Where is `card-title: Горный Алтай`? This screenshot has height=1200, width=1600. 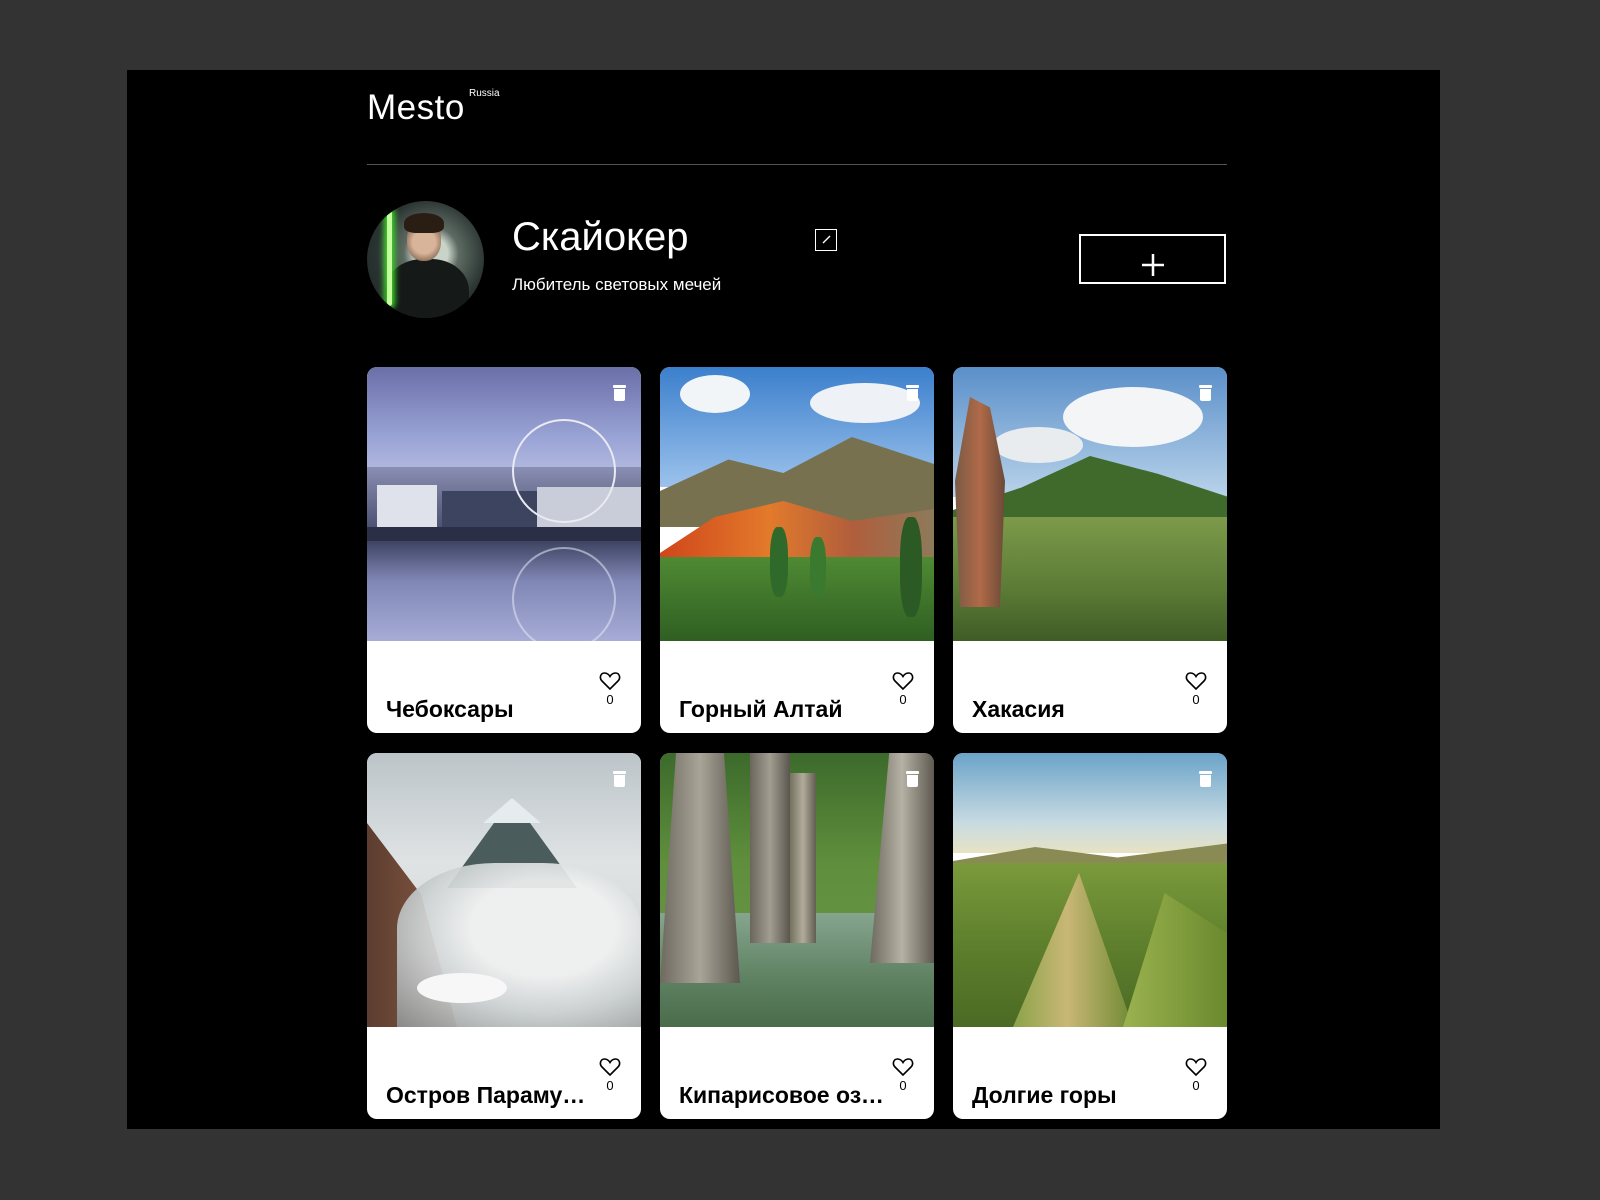 card-title: Горный Алтай is located at coordinates (761, 709).